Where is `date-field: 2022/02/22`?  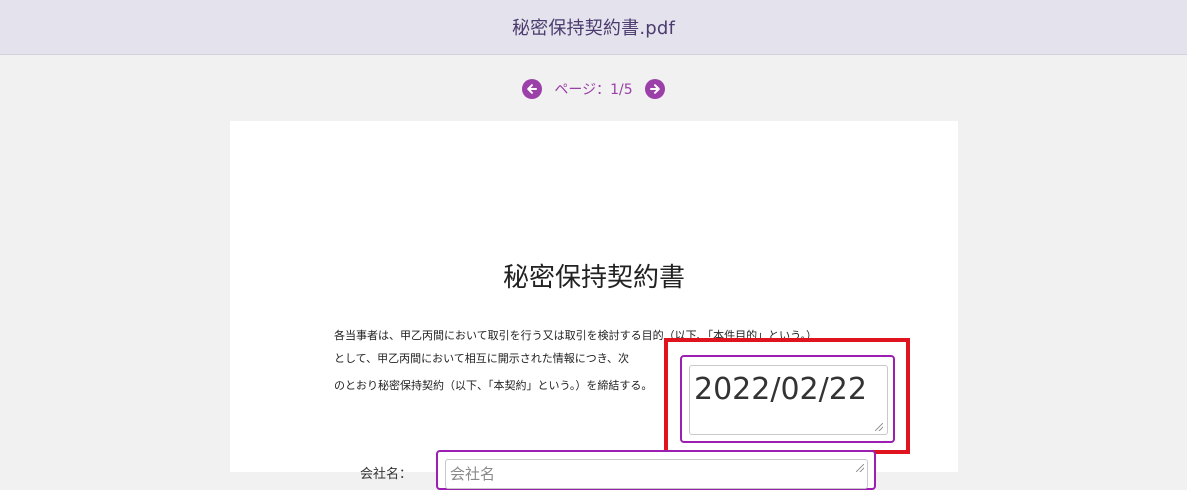
date-field: 2022/02/22 is located at coordinates (788, 400).